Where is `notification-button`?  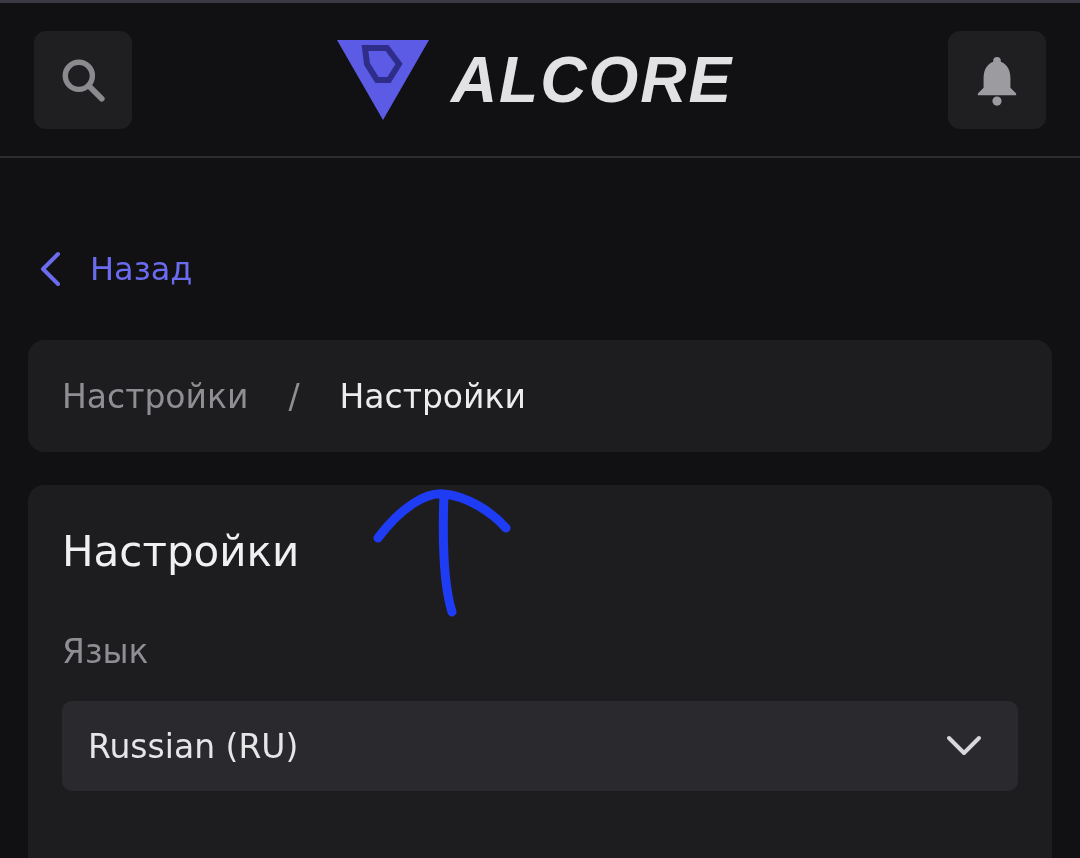
notification-button is located at coordinates (997, 79).